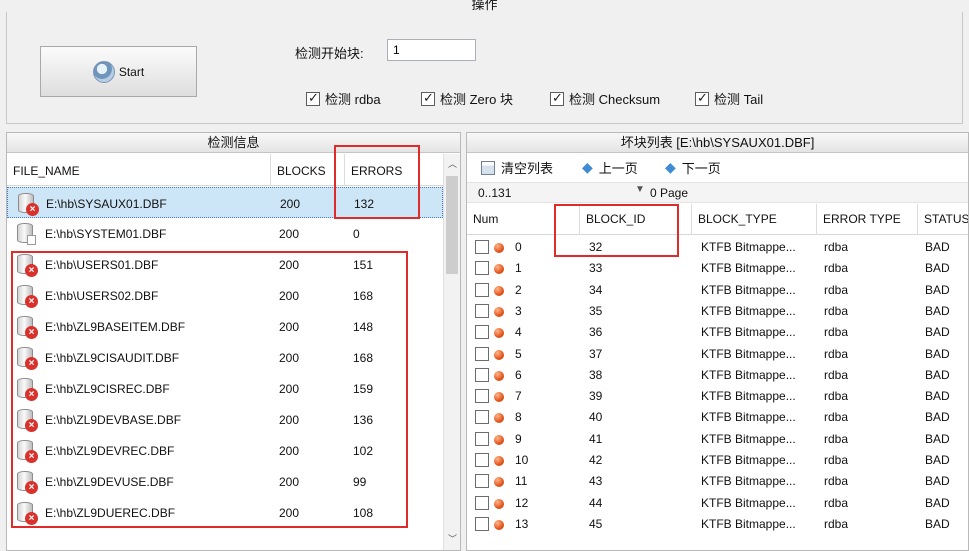  What do you see at coordinates (225, 295) in the screenshot?
I see `file-row: × E:\hb\USERS02.DBF 200 168` at bounding box center [225, 295].